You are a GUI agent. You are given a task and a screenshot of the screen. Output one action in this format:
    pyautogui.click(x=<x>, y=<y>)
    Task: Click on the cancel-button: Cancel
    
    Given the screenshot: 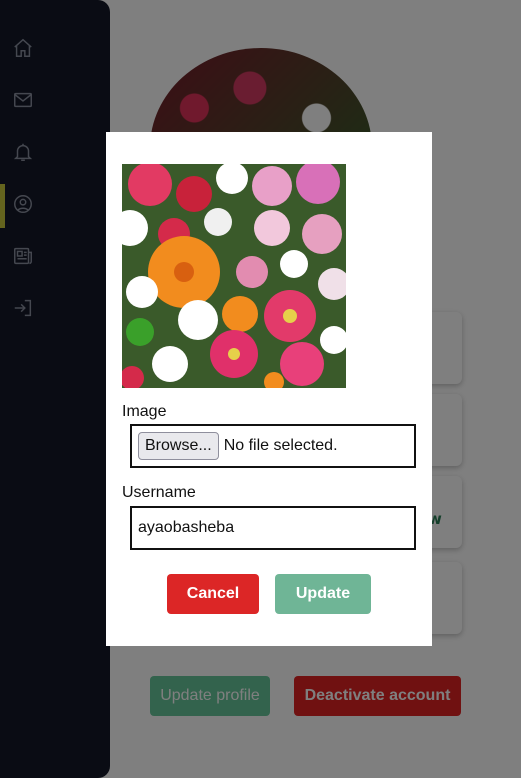 What is the action you would take?
    pyautogui.click(x=213, y=594)
    